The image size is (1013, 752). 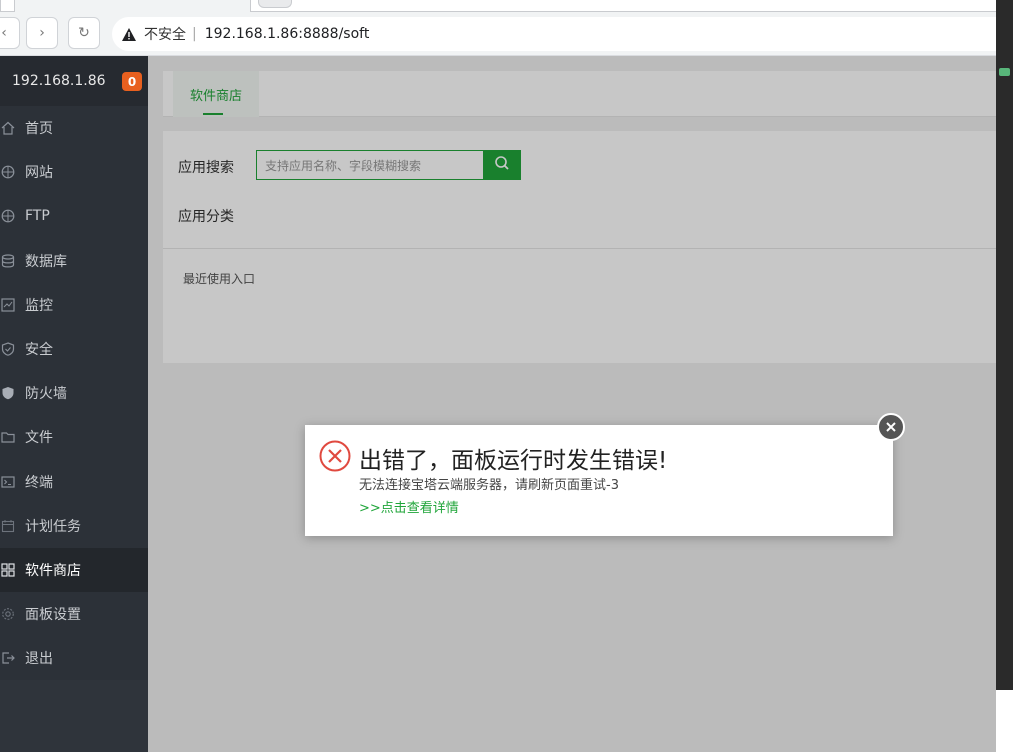 I want to click on sidebar-item-security: 安全, so click(x=74, y=349).